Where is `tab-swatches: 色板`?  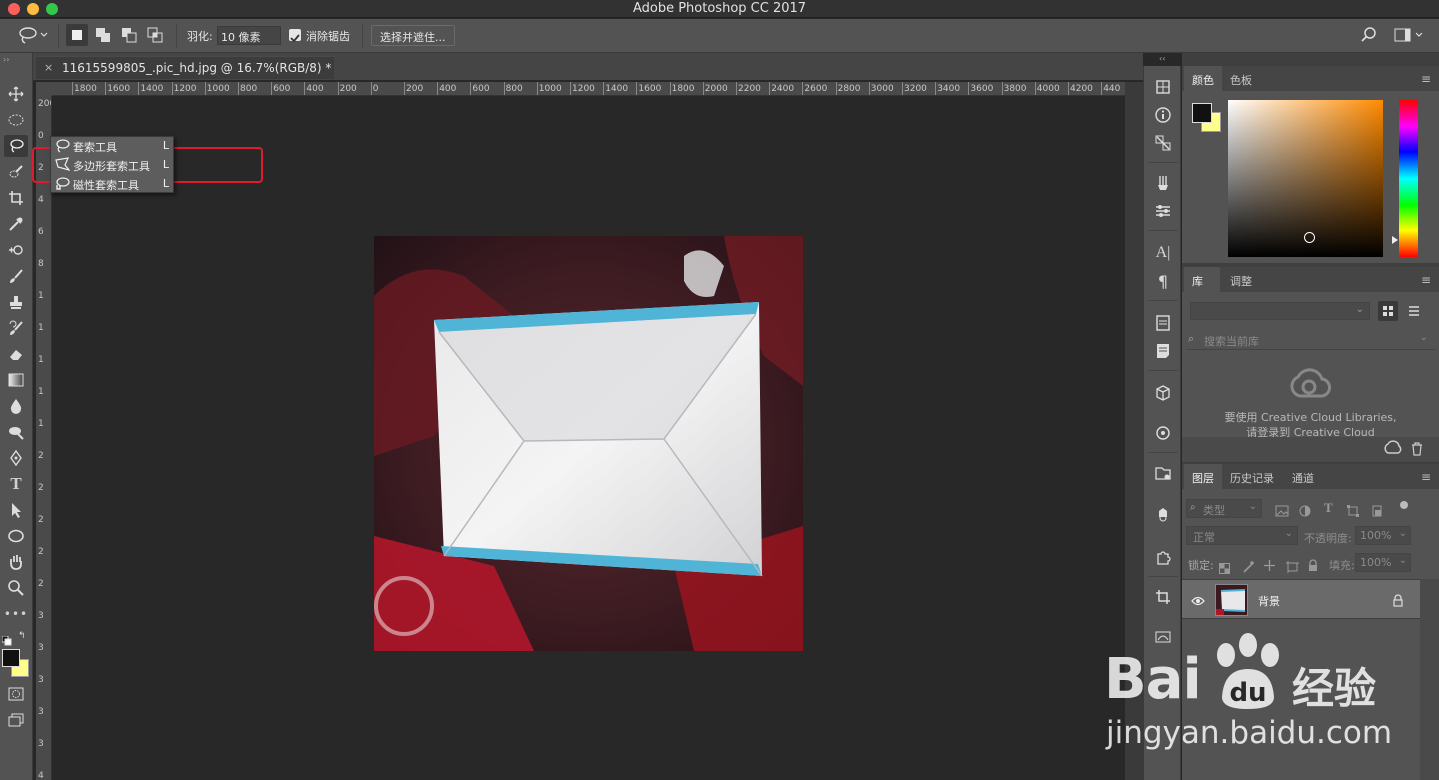 tab-swatches: 色板 is located at coordinates (1241, 78).